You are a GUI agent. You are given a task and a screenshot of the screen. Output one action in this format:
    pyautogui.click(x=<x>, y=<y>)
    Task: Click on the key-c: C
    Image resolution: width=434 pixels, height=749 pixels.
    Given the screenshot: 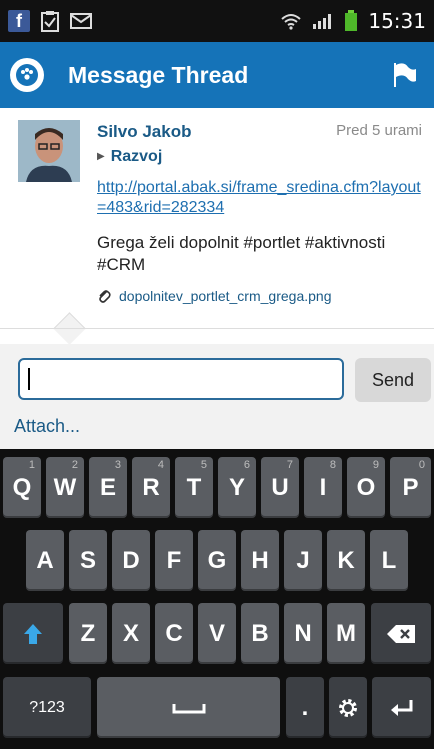 What is the action you would take?
    pyautogui.click(x=174, y=633)
    